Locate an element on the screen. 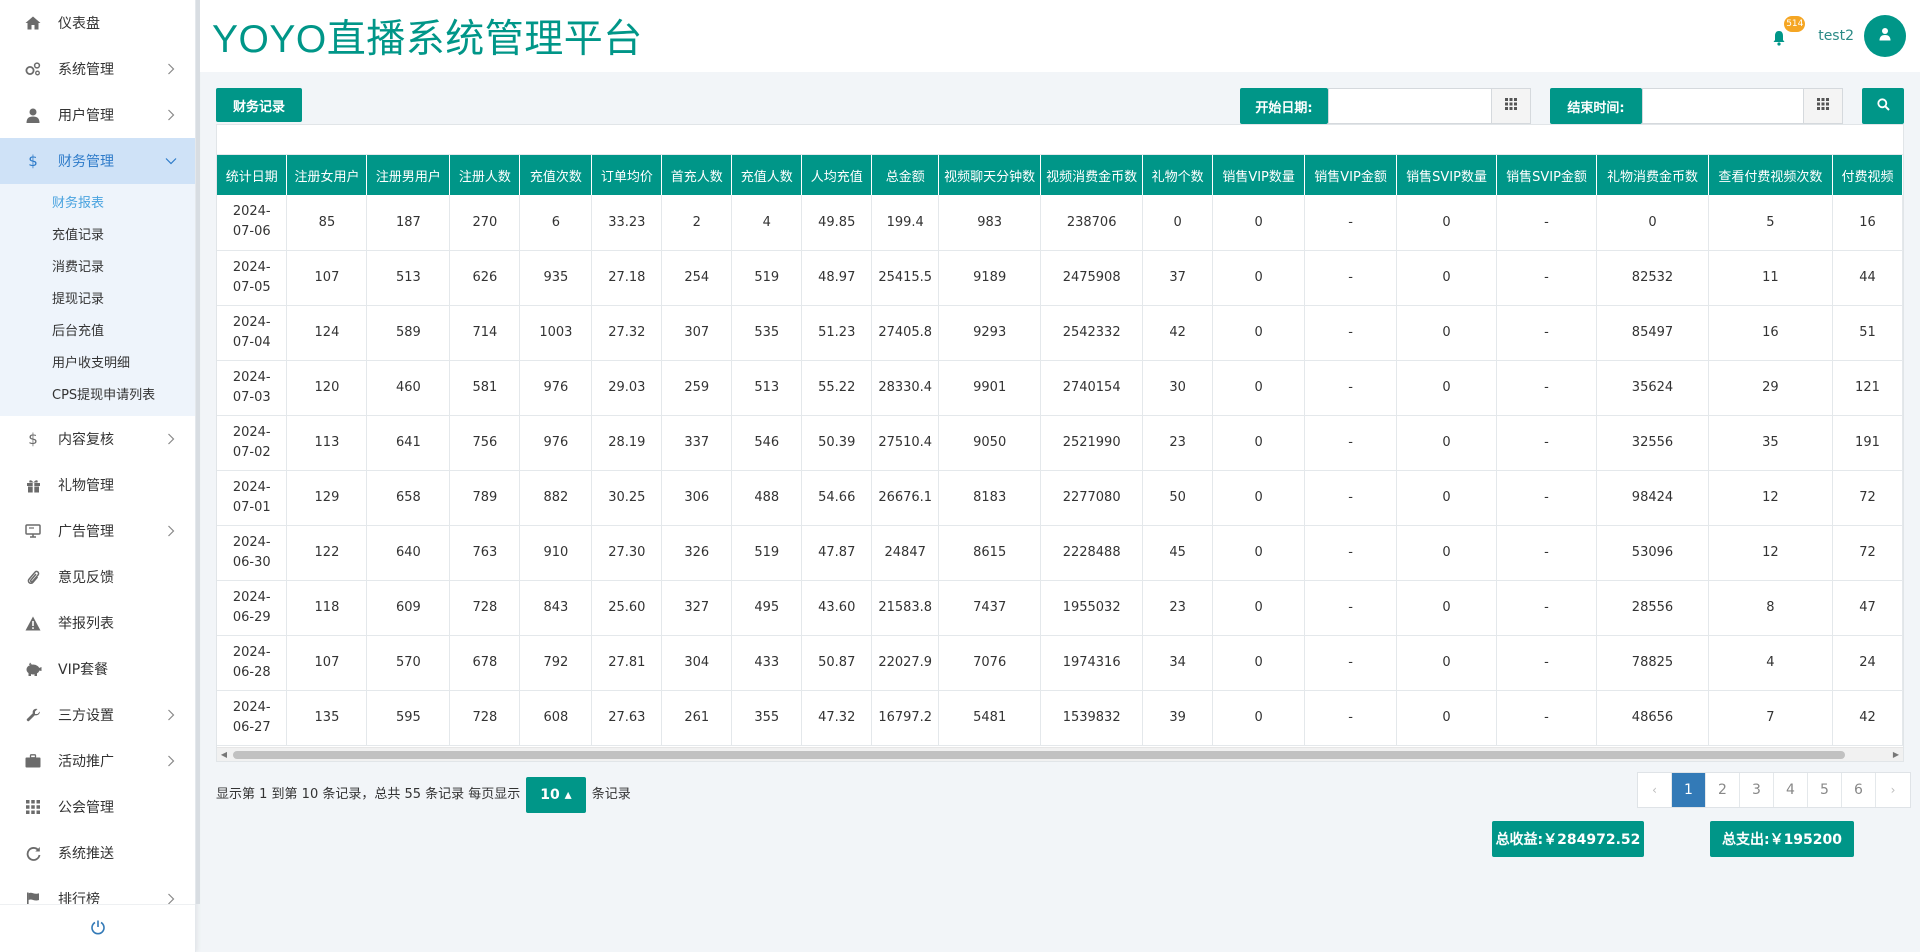 The width and height of the screenshot is (1920, 952). column-header: 充值人数 is located at coordinates (767, 175).